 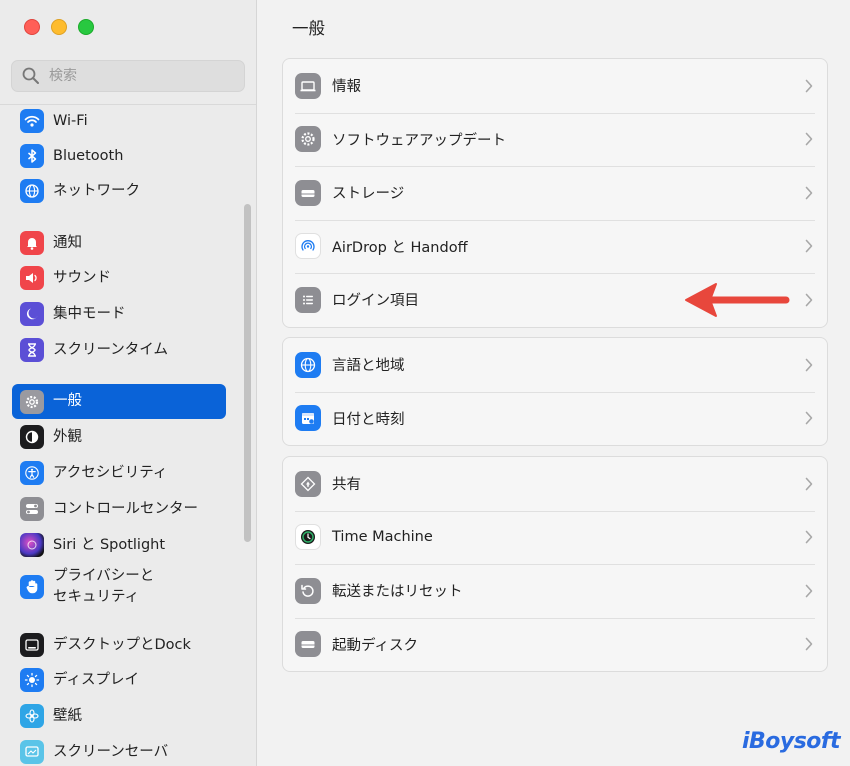 What do you see at coordinates (555, 246) in the screenshot?
I see `row-airdrop-handoff: AirDrop と Handoff` at bounding box center [555, 246].